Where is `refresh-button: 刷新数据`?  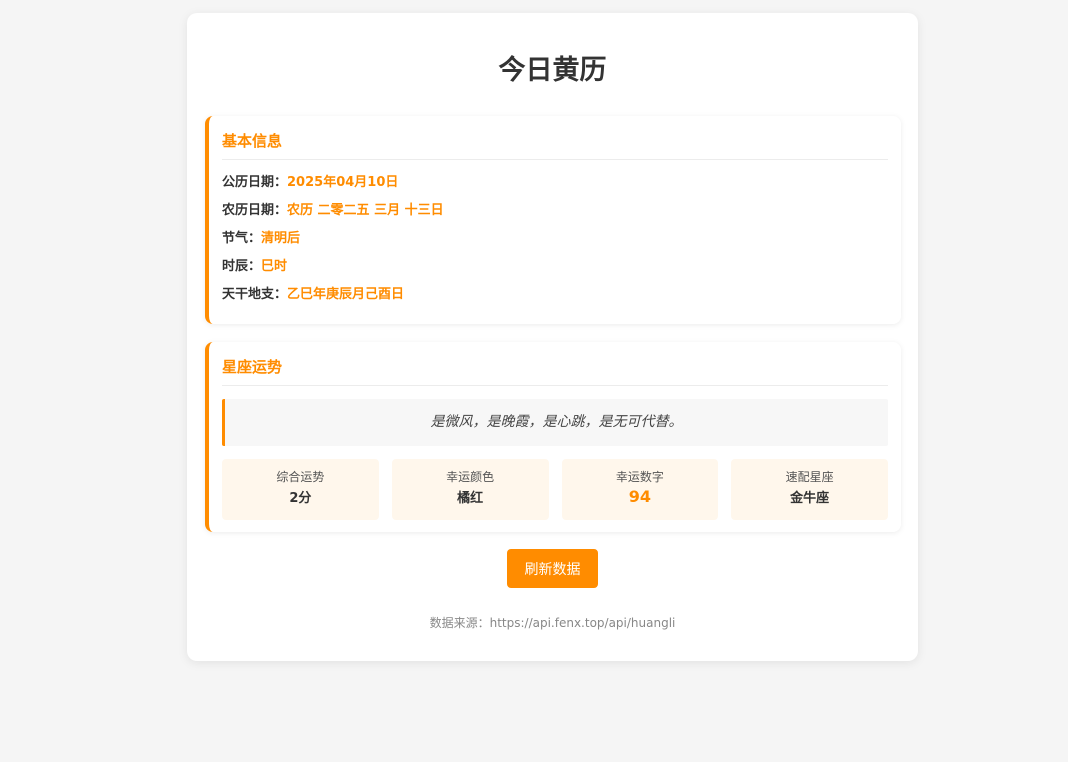
refresh-button: 刷新数据 is located at coordinates (552, 568).